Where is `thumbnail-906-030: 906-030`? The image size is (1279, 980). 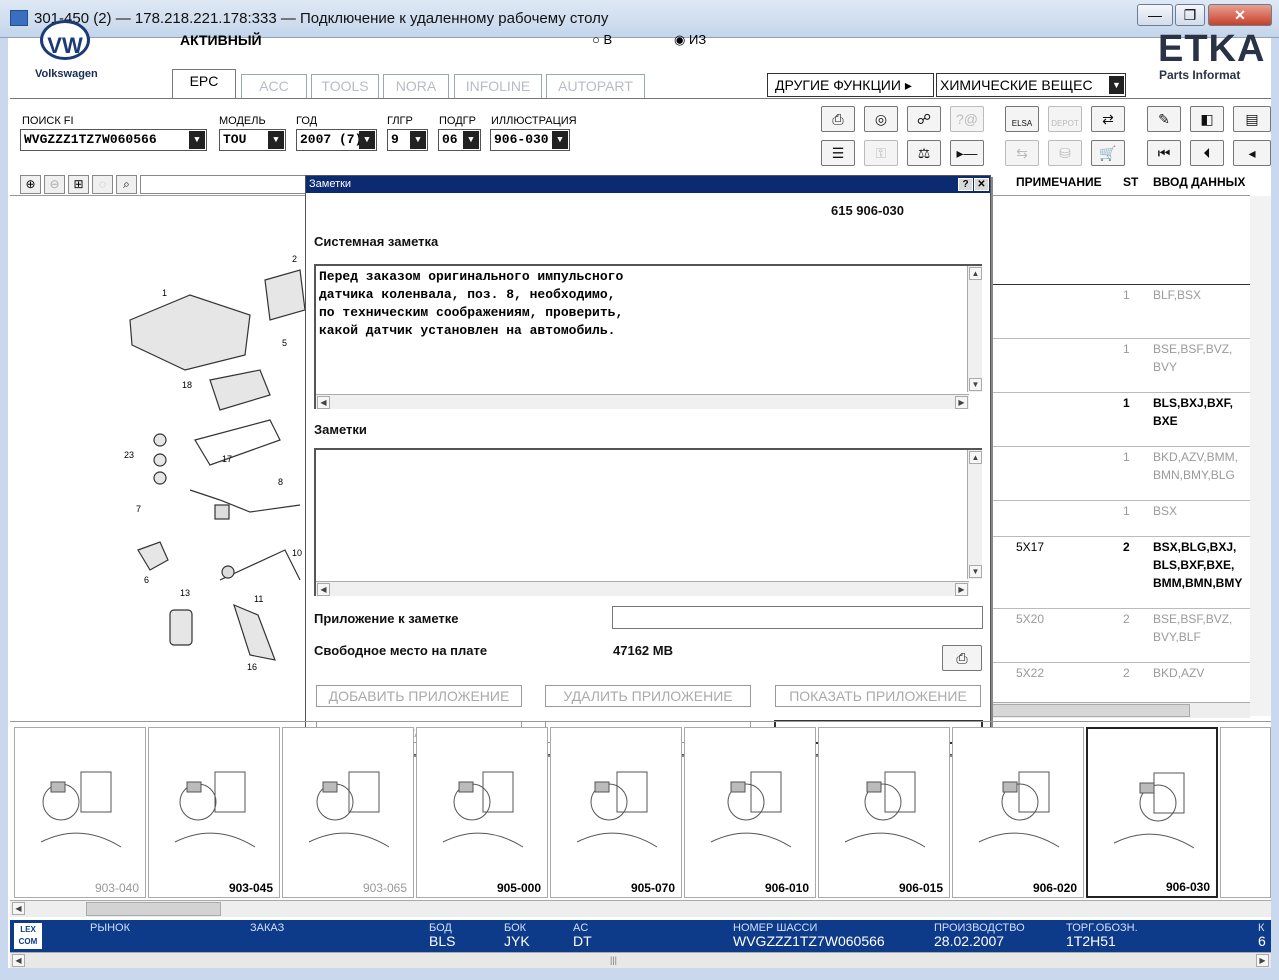 thumbnail-906-030: 906-030 is located at coordinates (1152, 812).